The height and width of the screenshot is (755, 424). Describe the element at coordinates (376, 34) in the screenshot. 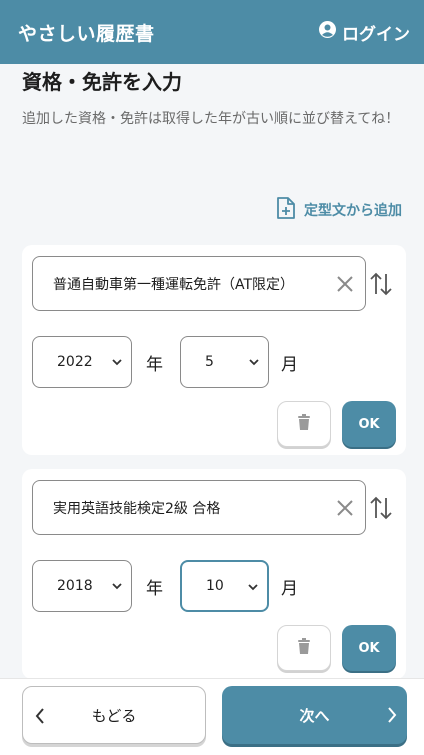

I see `login-label: ログイン` at that location.